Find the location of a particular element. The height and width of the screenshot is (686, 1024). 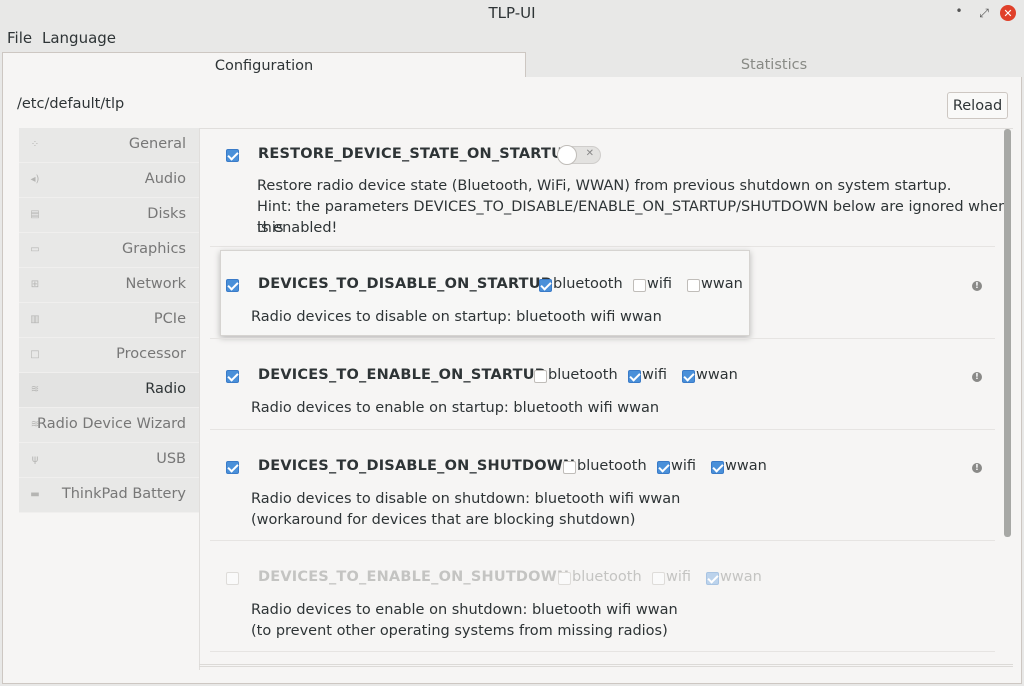

sidebar-item-radio-device-wizard: ≋ Radio Device Wizard is located at coordinates (109, 425).